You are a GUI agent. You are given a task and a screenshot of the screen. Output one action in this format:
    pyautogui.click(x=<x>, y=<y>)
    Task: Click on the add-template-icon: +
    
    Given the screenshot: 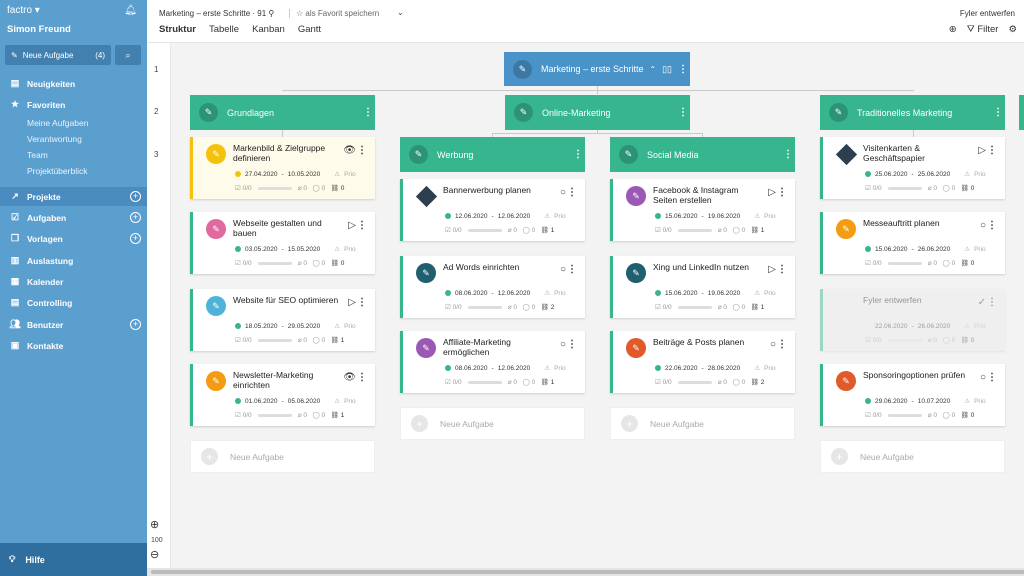 What is the action you would take?
    pyautogui.click(x=135, y=238)
    